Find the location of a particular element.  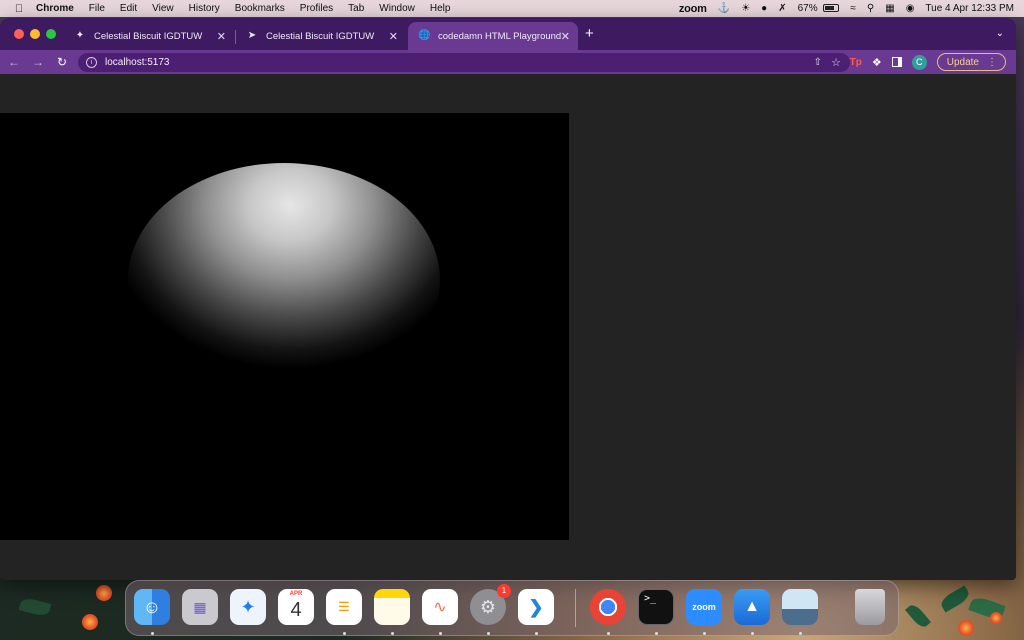

freeform-icon: ∿ is located at coordinates (440, 607).